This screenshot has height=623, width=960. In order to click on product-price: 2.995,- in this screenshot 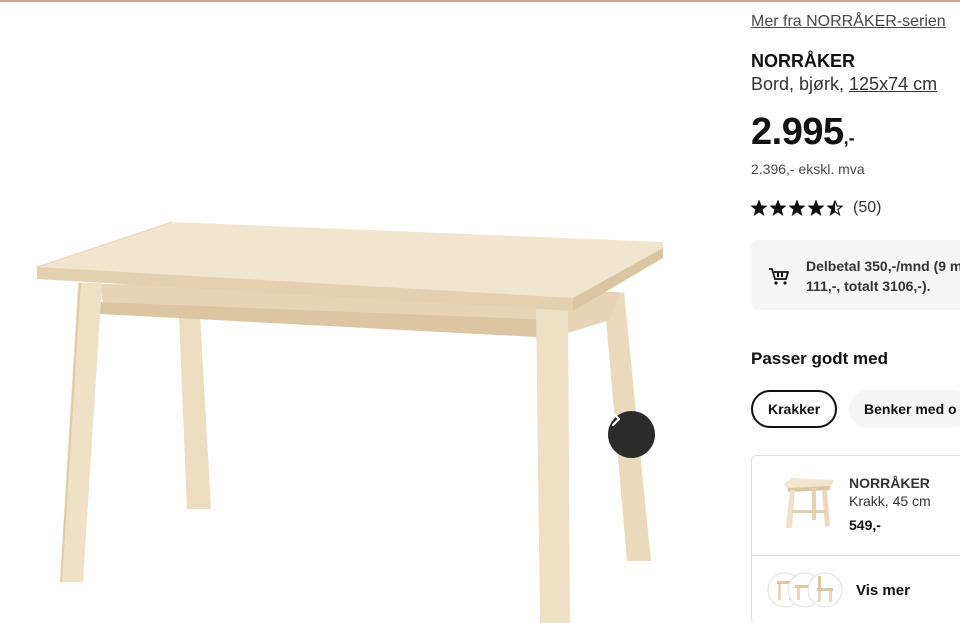, I will do `click(803, 132)`.